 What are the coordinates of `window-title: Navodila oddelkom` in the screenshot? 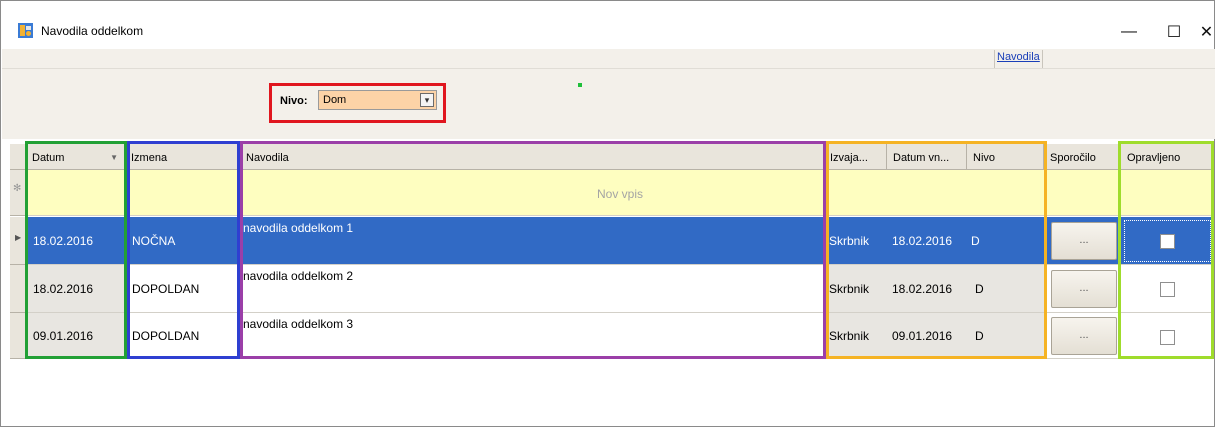 It's located at (92, 31).